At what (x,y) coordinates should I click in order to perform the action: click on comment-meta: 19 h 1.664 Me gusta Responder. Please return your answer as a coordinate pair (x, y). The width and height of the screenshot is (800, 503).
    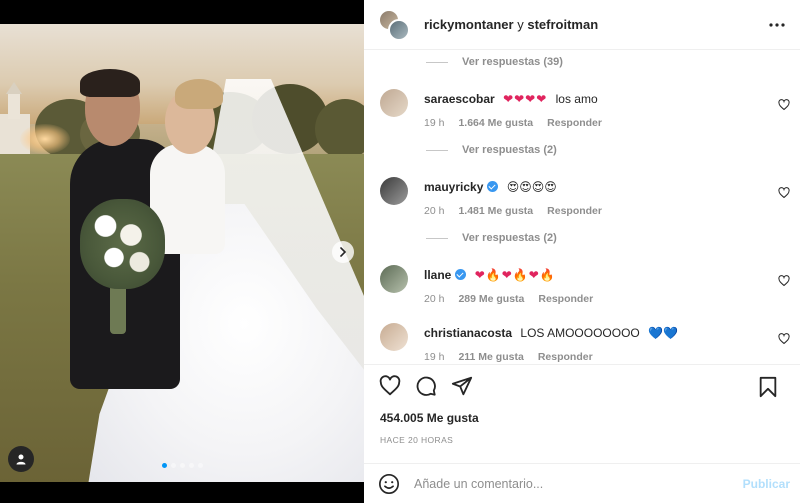
    Looking at the image, I should click on (513, 123).